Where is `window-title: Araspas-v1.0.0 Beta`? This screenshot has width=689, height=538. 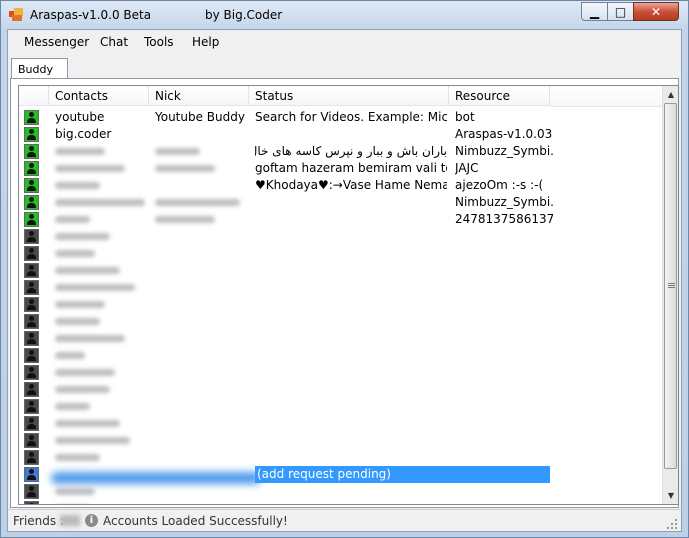 window-title: Araspas-v1.0.0 Beta is located at coordinates (91, 15).